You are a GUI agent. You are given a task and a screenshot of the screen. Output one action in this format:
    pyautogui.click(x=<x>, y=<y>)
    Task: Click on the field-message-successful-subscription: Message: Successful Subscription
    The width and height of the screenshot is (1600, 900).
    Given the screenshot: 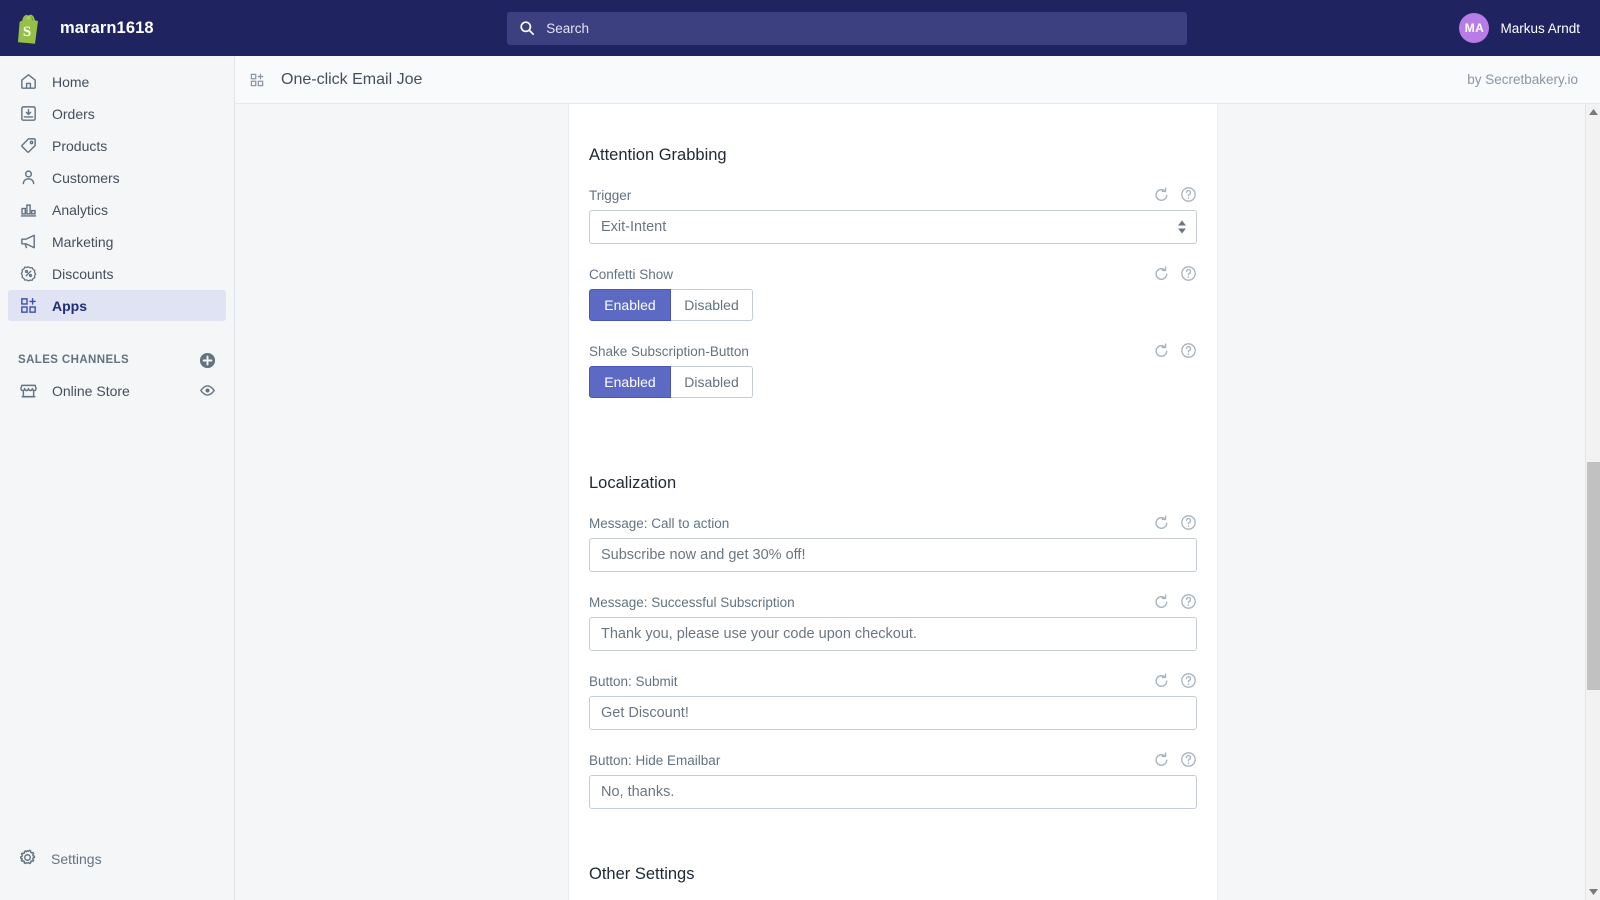 What is the action you would take?
    pyautogui.click(x=893, y=620)
    